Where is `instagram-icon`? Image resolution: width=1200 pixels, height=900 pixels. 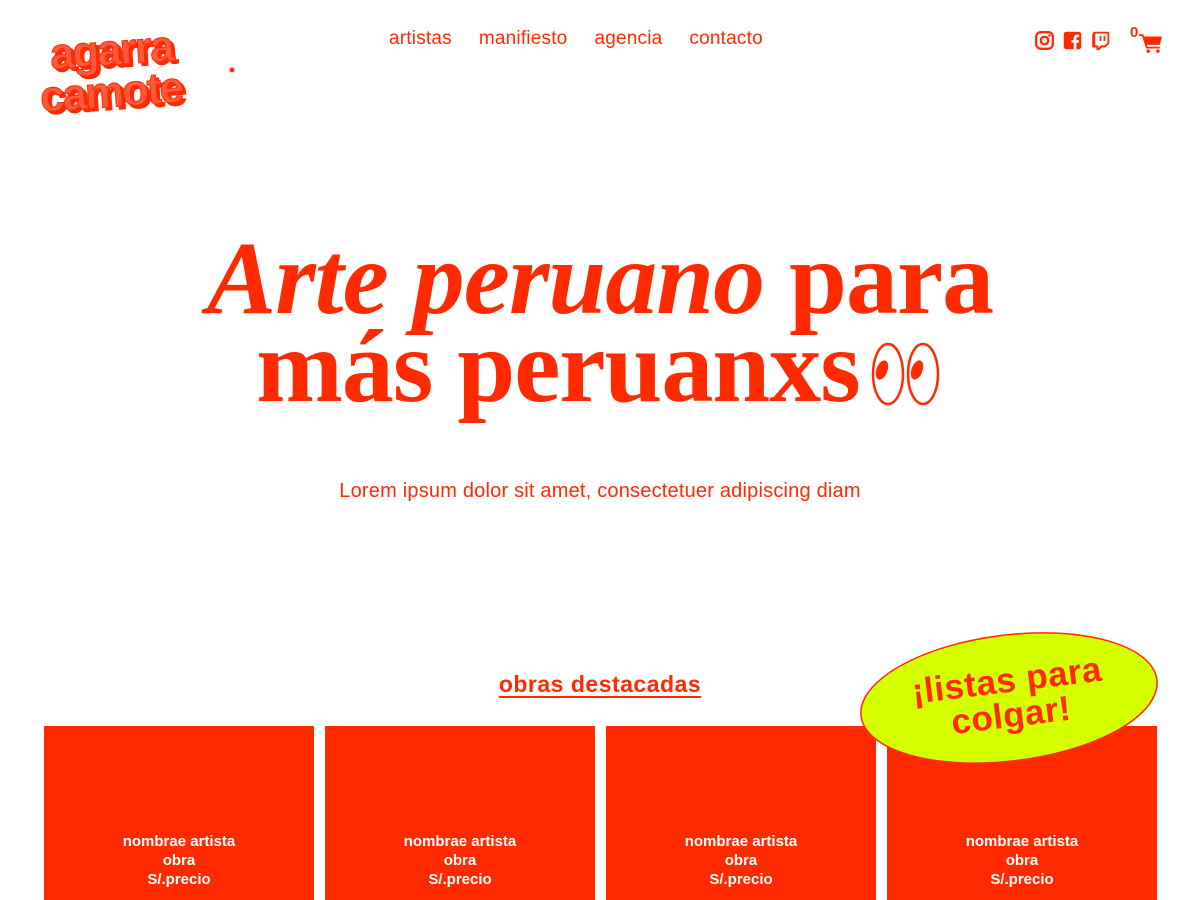
instagram-icon is located at coordinates (1044, 40).